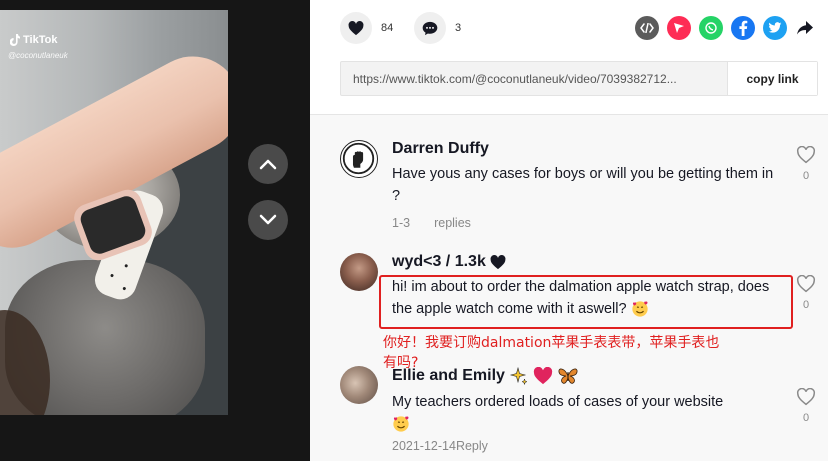  I want to click on comment-icon, so click(430, 28).